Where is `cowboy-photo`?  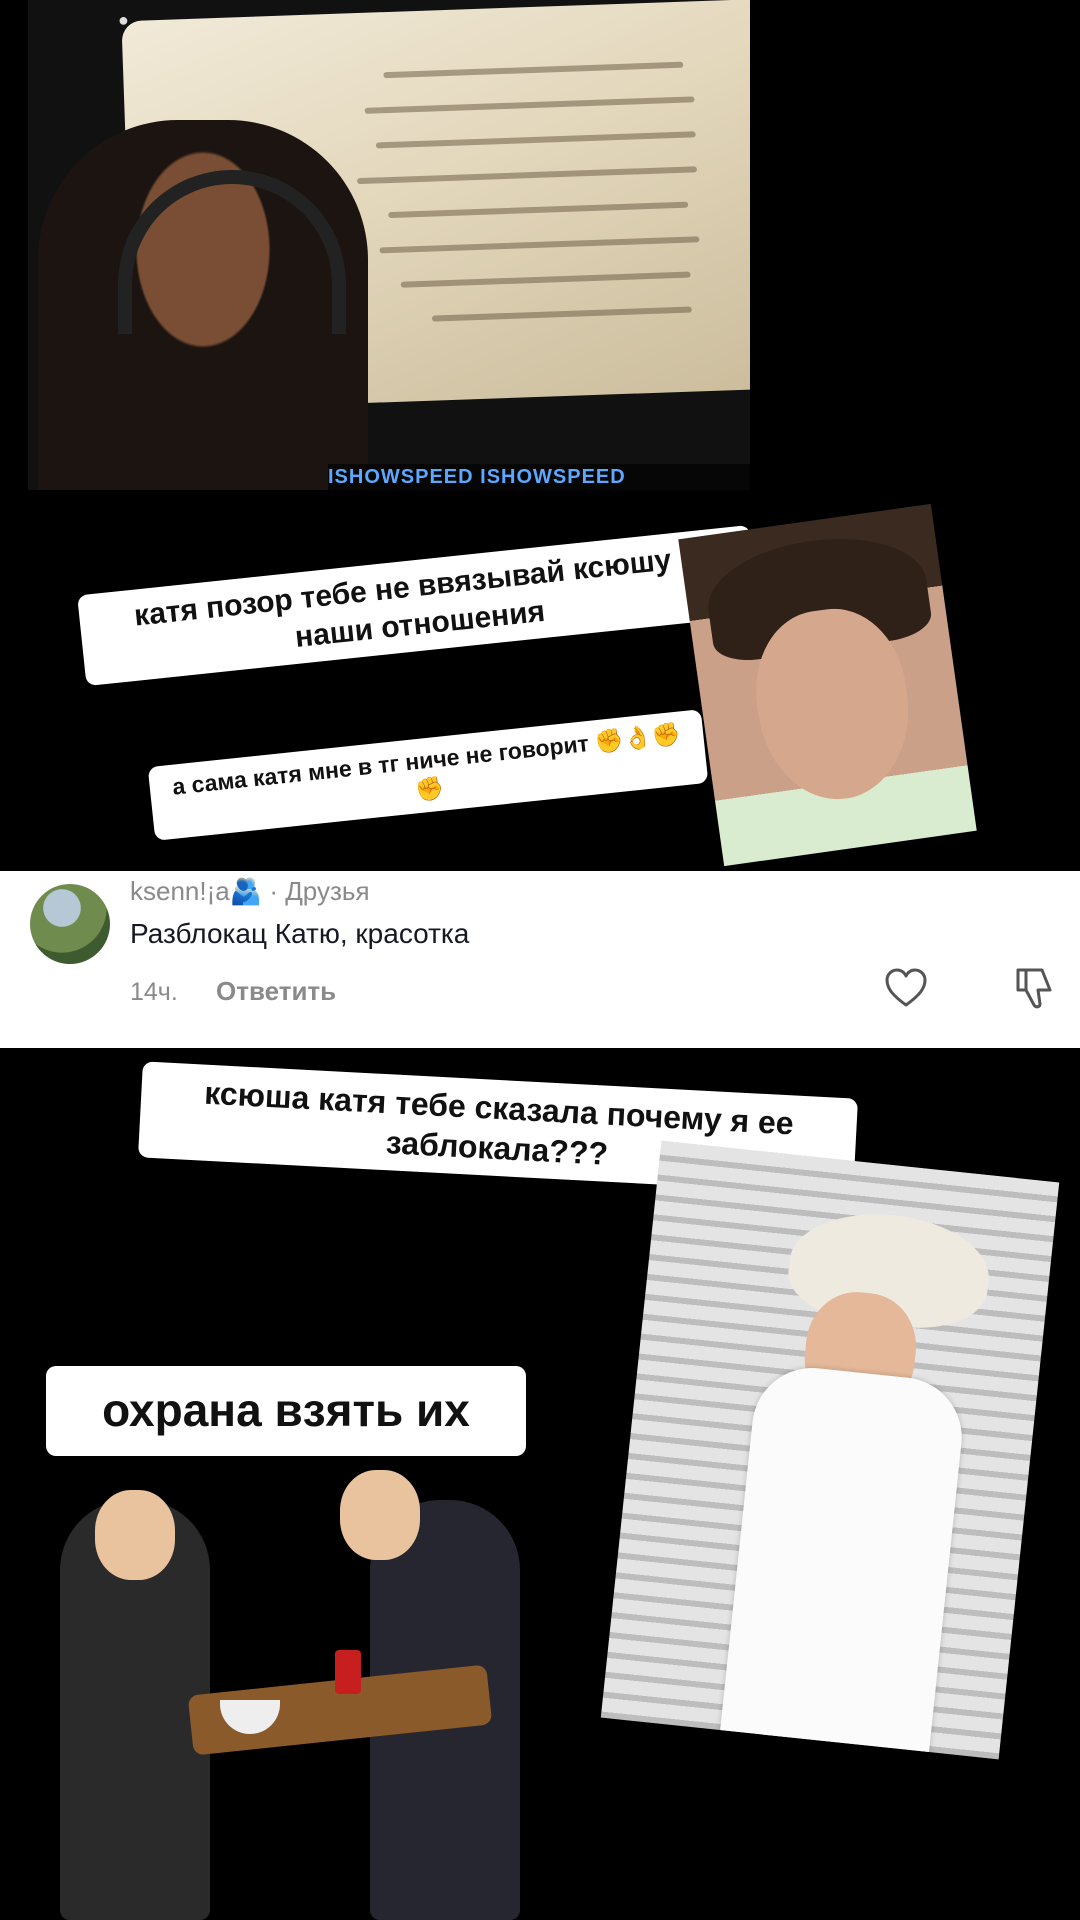 cowboy-photo is located at coordinates (830, 1450).